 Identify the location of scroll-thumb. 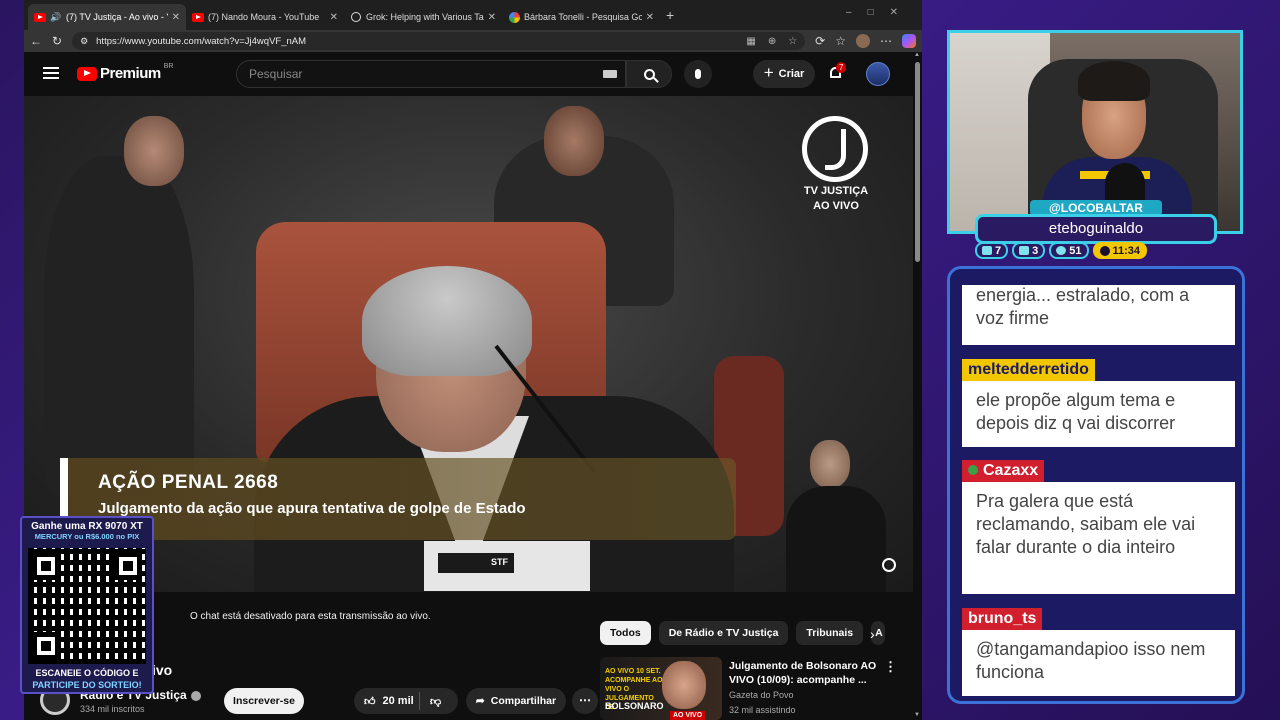
(917, 162).